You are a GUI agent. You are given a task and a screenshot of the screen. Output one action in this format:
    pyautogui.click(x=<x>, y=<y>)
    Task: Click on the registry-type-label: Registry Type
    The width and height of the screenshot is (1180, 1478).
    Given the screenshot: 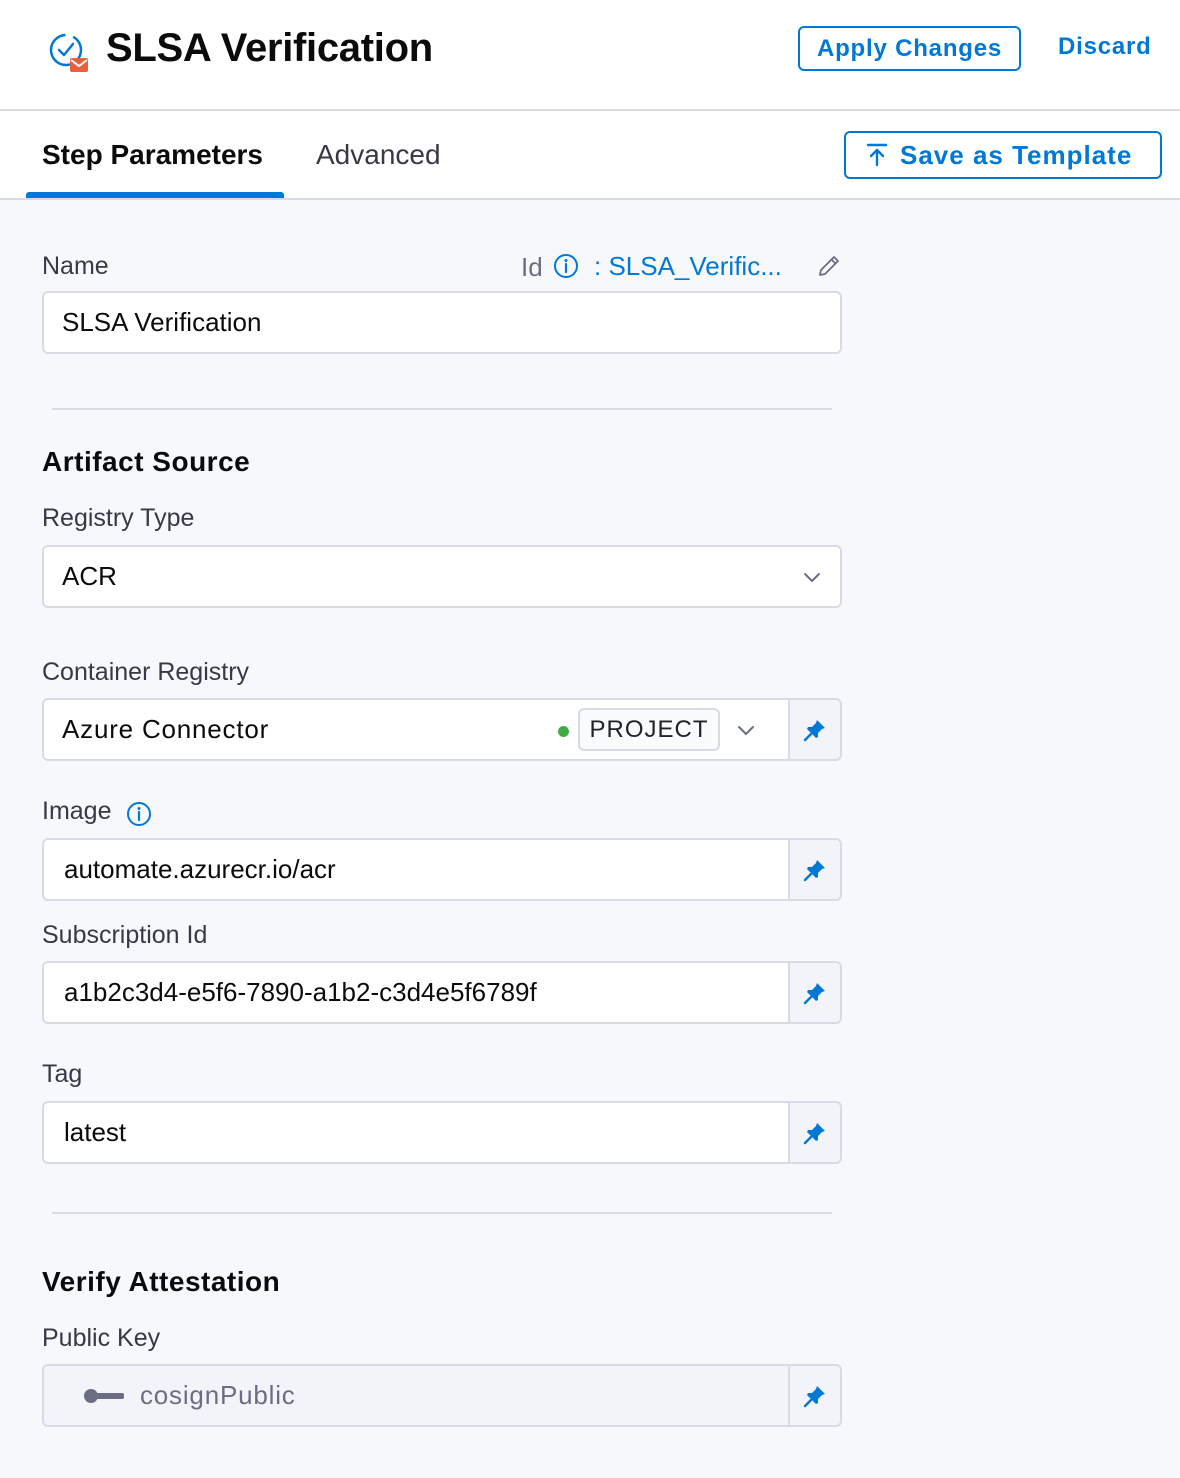 What is the action you would take?
    pyautogui.click(x=118, y=518)
    